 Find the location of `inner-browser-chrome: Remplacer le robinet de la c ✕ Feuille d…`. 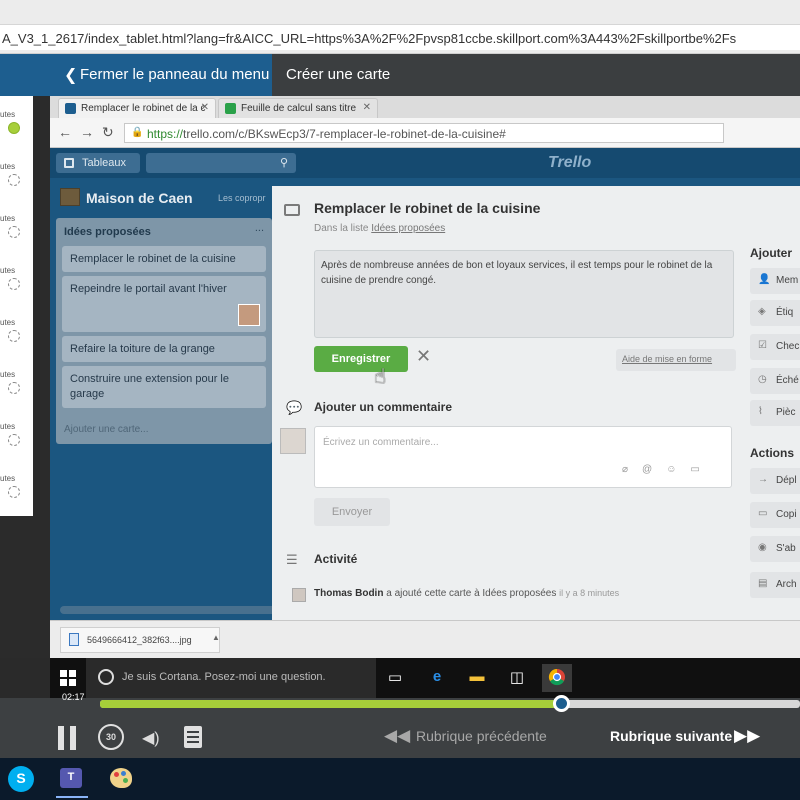

inner-browser-chrome: Remplacer le robinet de la c ✕ Feuille d… is located at coordinates (425, 122).